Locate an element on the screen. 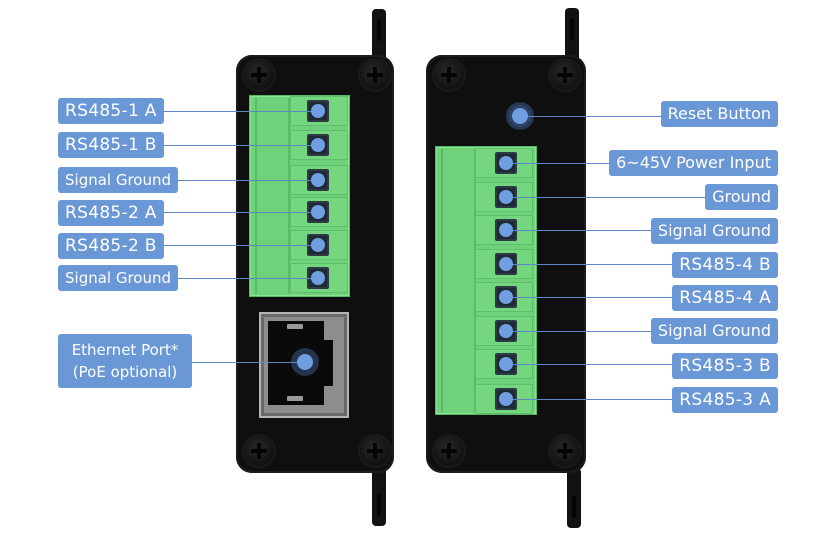 The height and width of the screenshot is (535, 827). label-rs485-3-b: RS485-3 B is located at coordinates (725, 366).